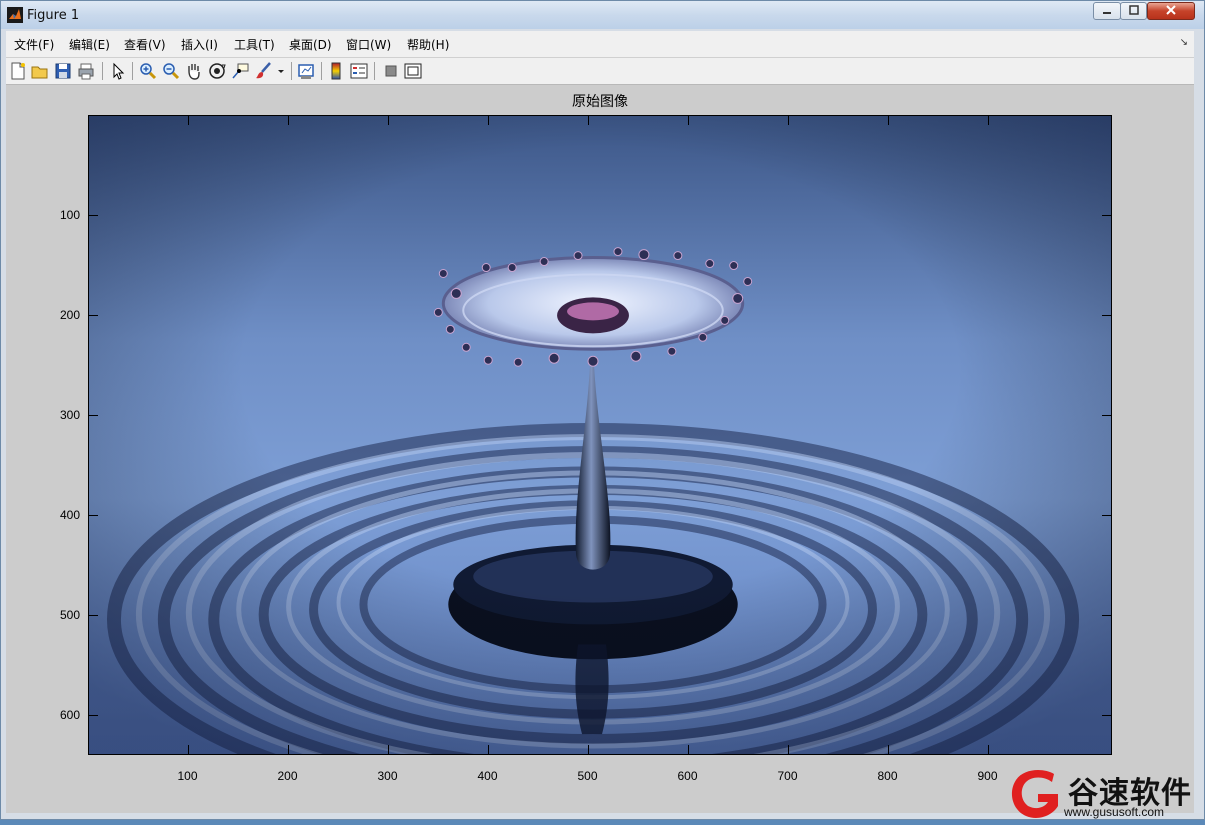 This screenshot has width=1205, height=825. I want to click on rotate-3d-icon, so click(217, 71).